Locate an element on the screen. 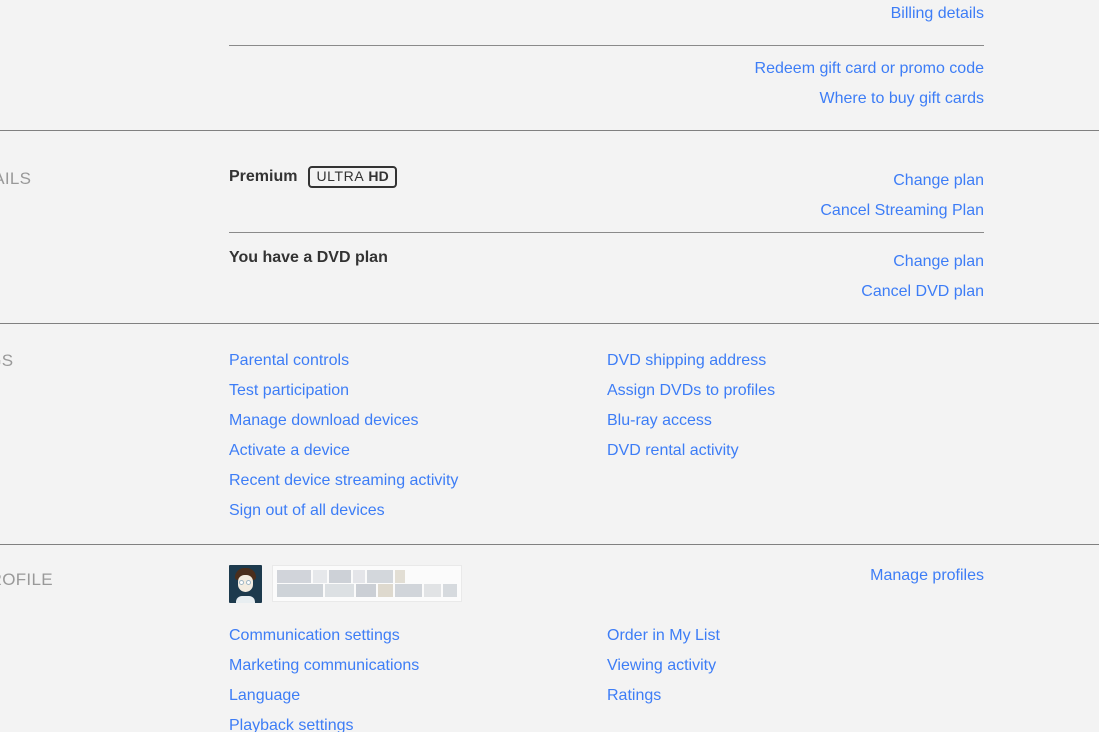 This screenshot has height=732, width=1099. profile-name-redacted is located at coordinates (367, 583).